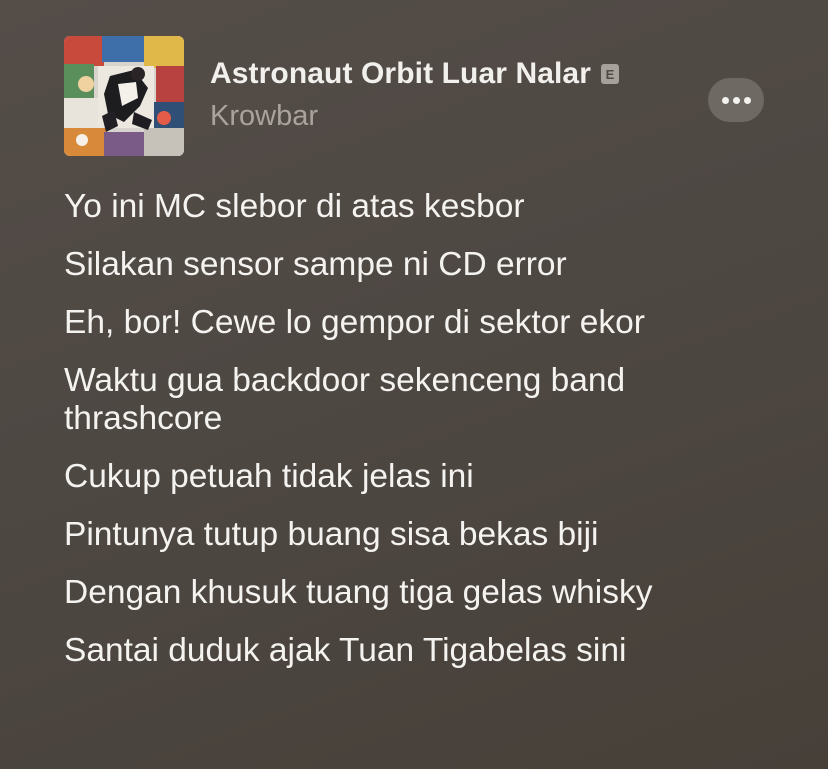  I want to click on song-header: Astronaut Orbit Luar Nalar E Krowbar, so click(424, 96).